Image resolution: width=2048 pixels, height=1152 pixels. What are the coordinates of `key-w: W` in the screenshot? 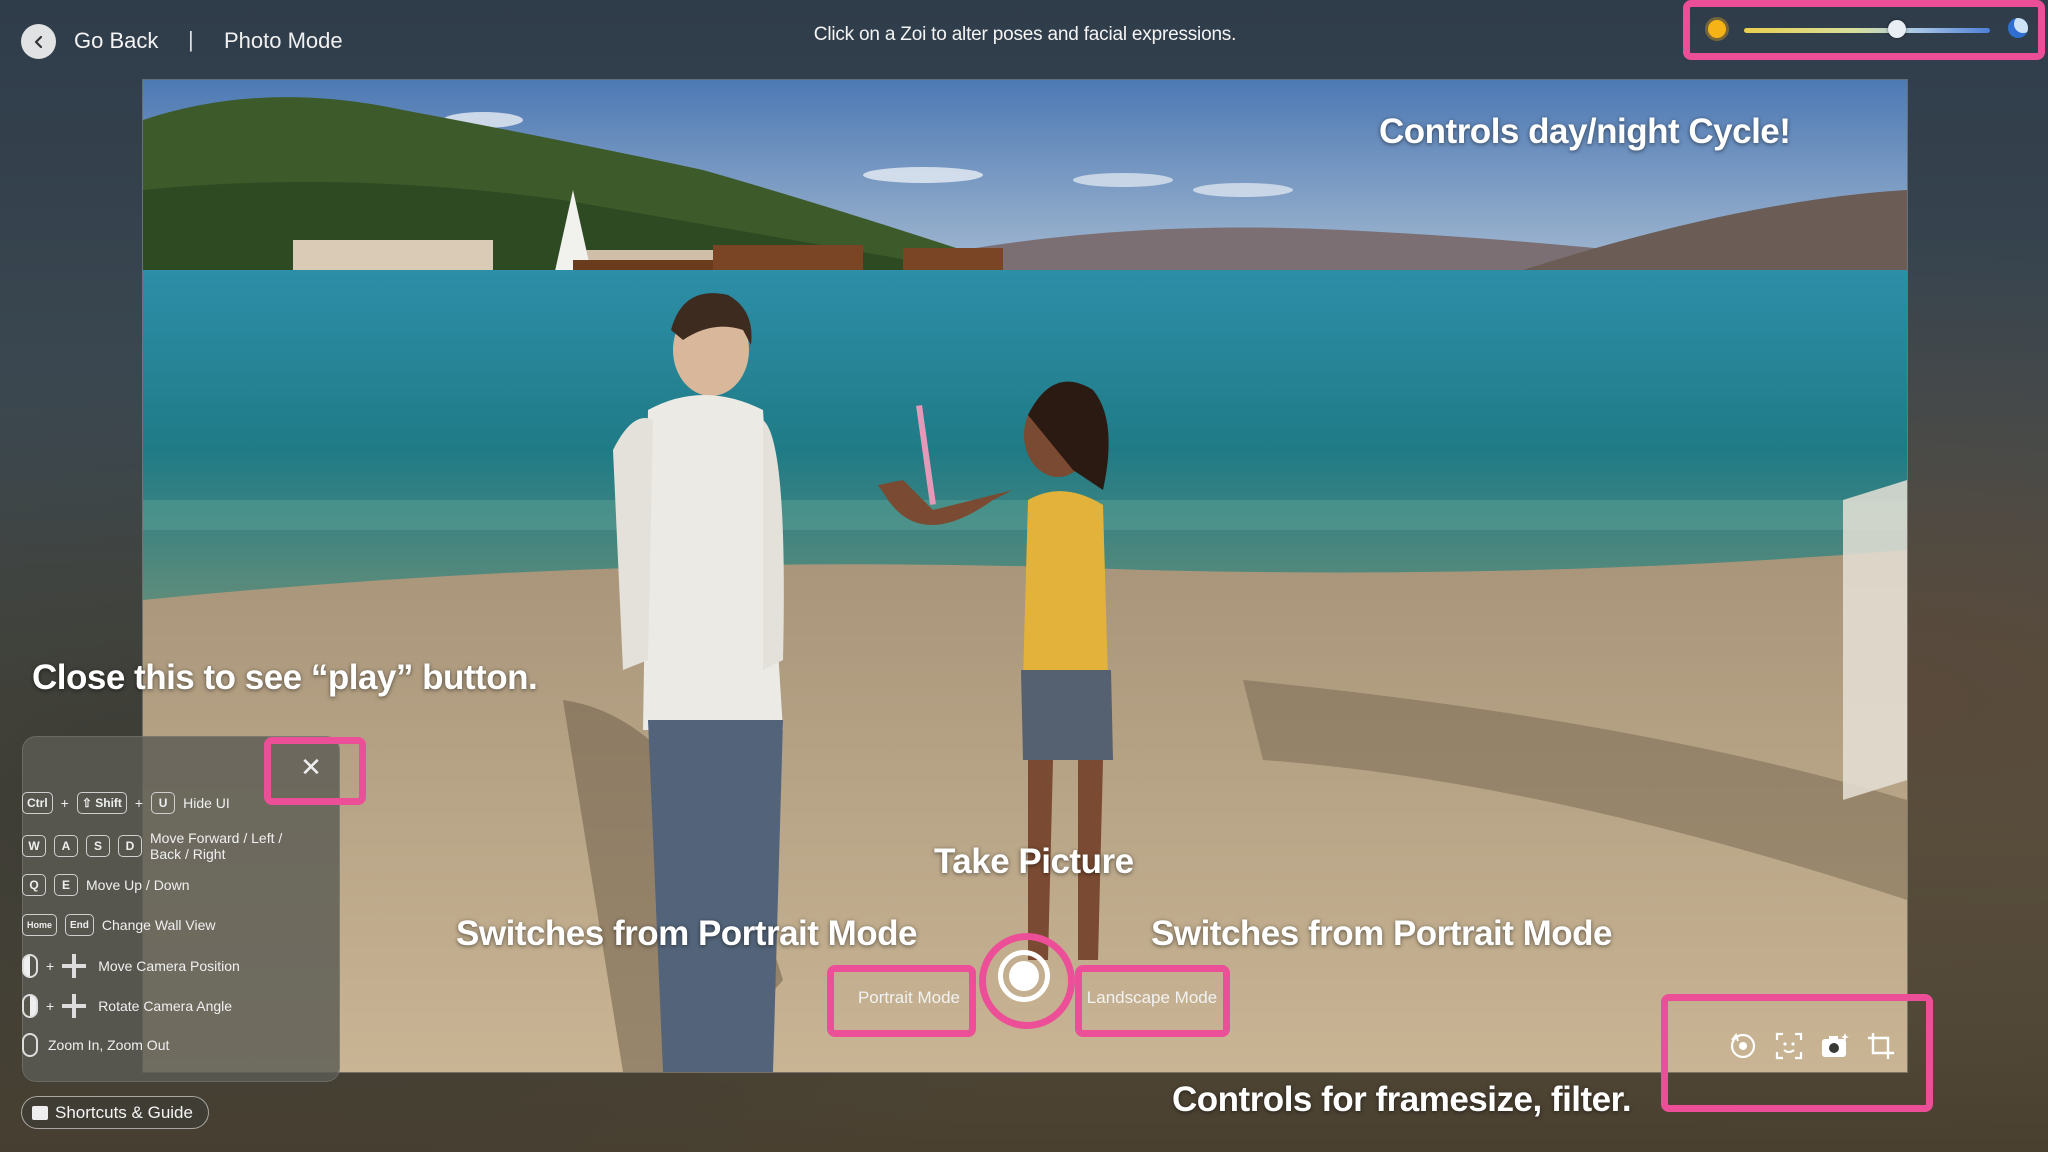 It's located at (34, 846).